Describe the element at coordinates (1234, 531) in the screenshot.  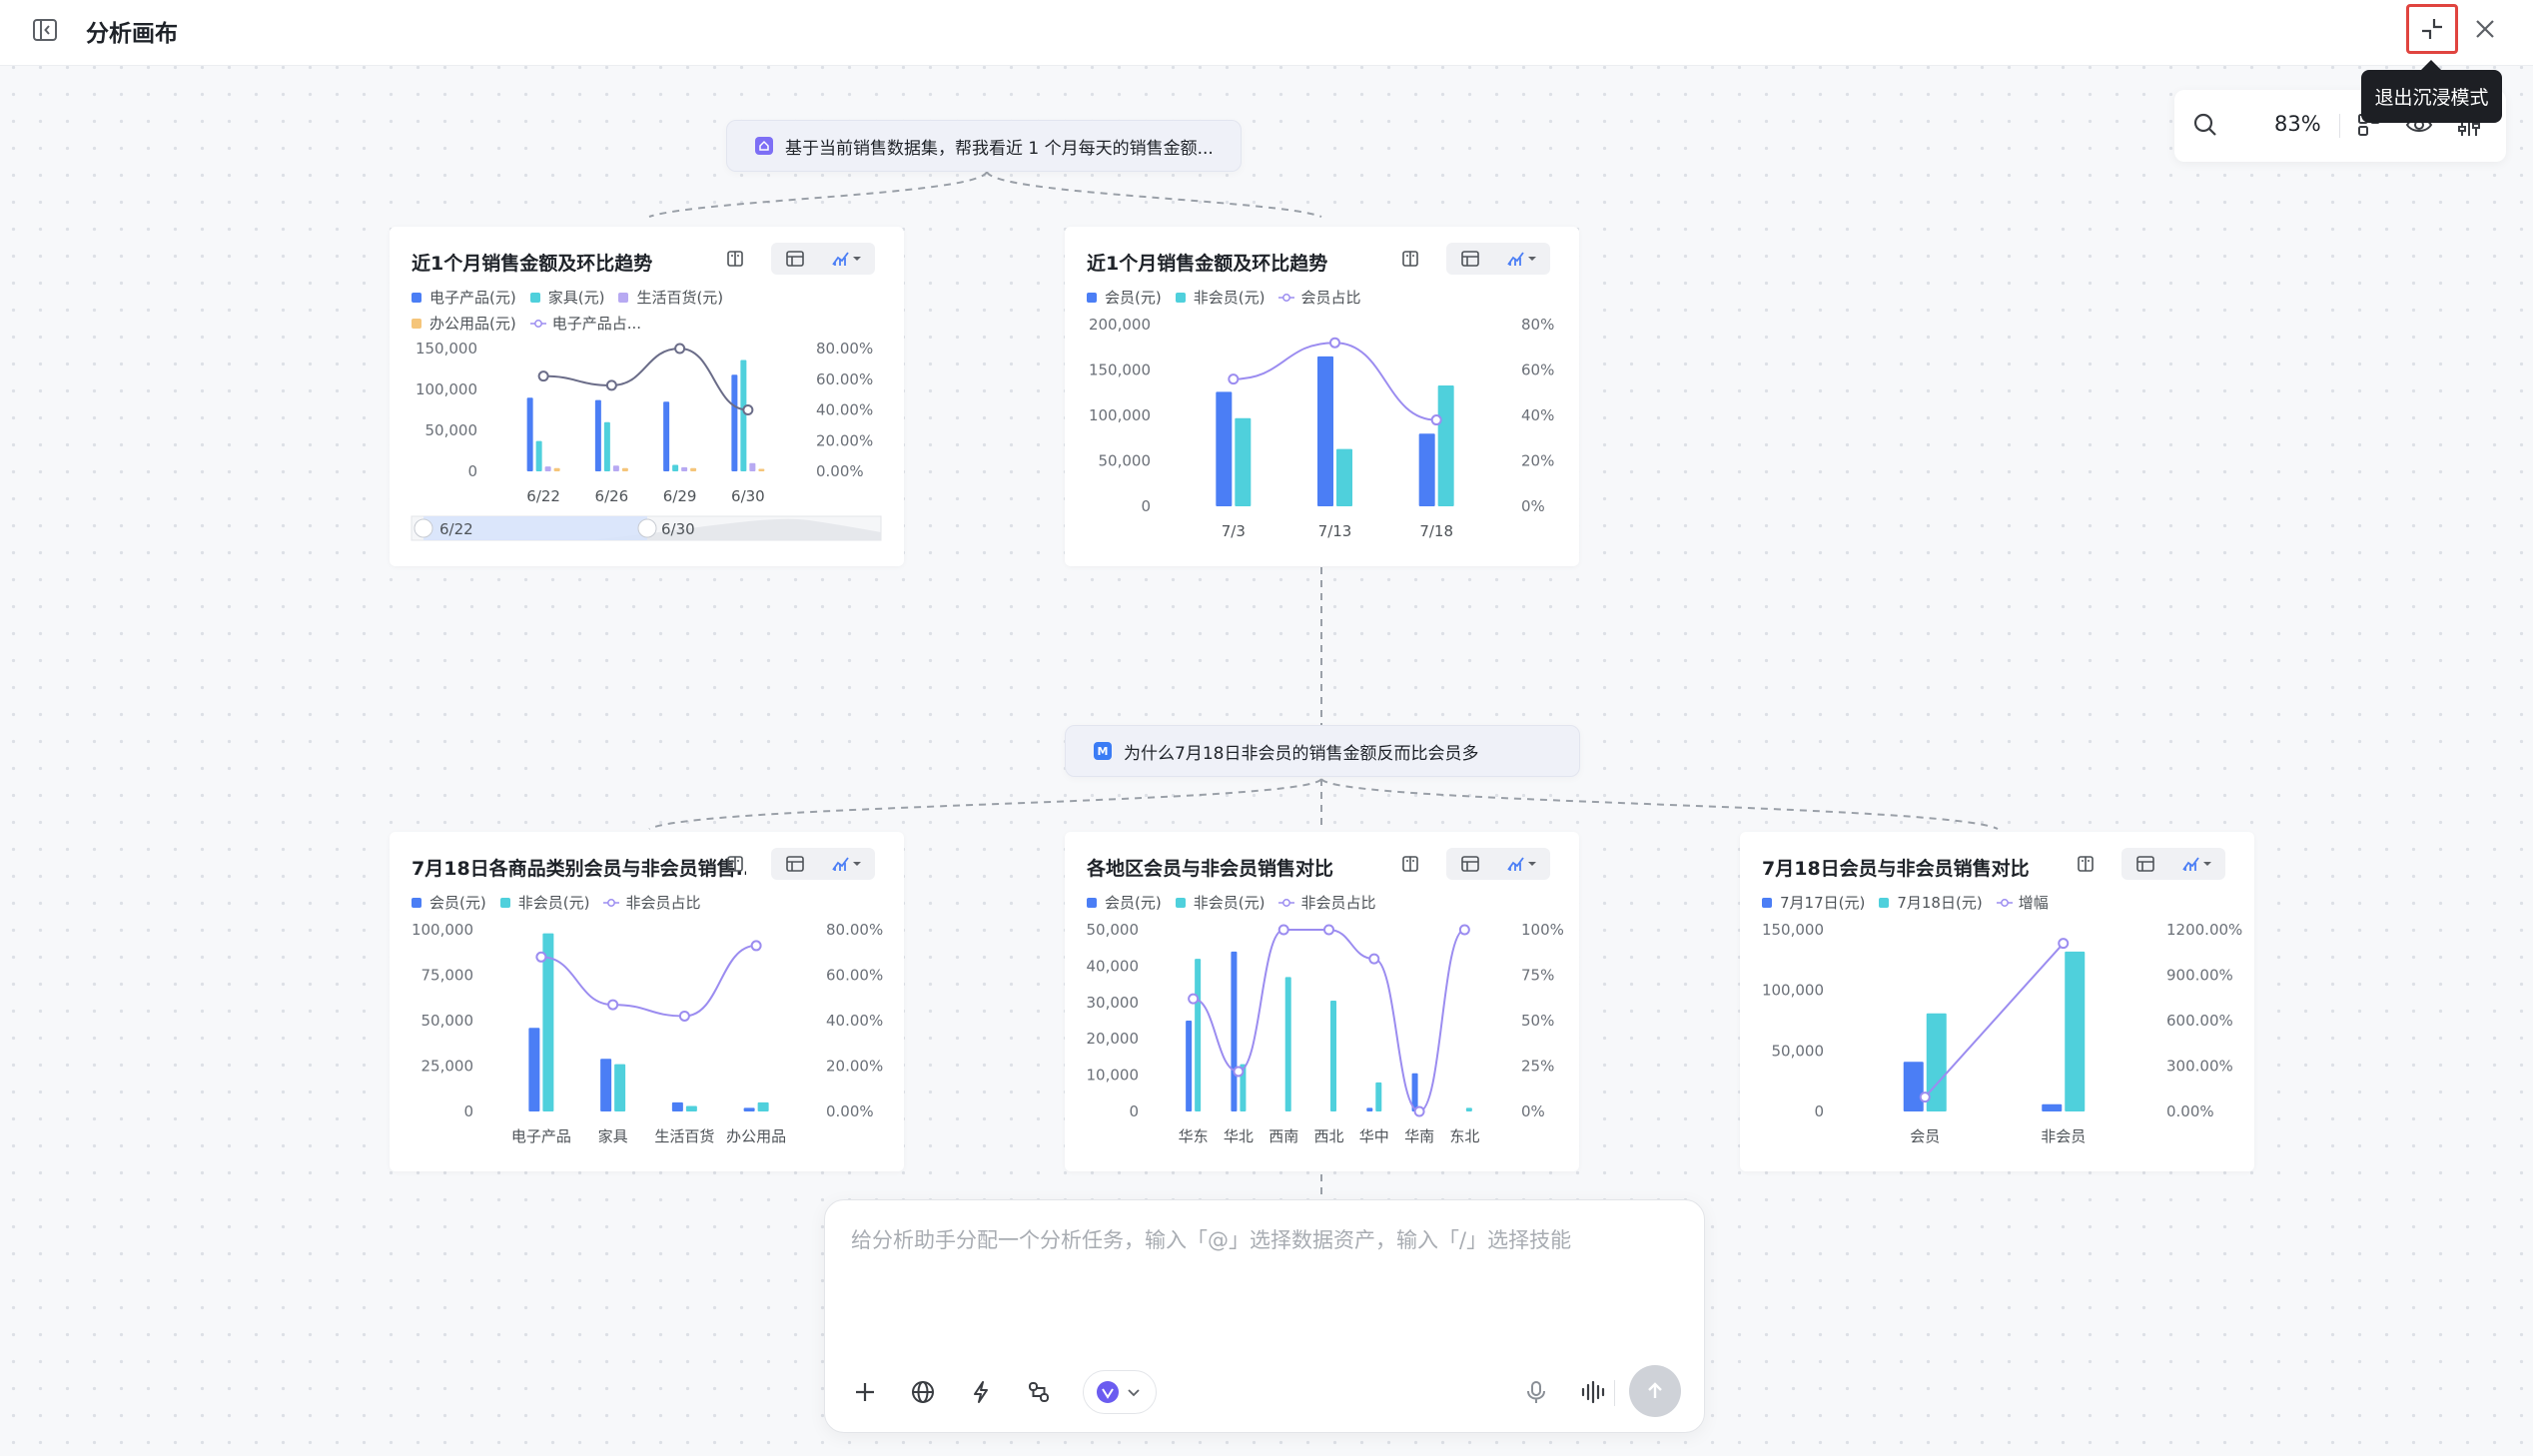
I see `x-tick-label: 7/3` at that location.